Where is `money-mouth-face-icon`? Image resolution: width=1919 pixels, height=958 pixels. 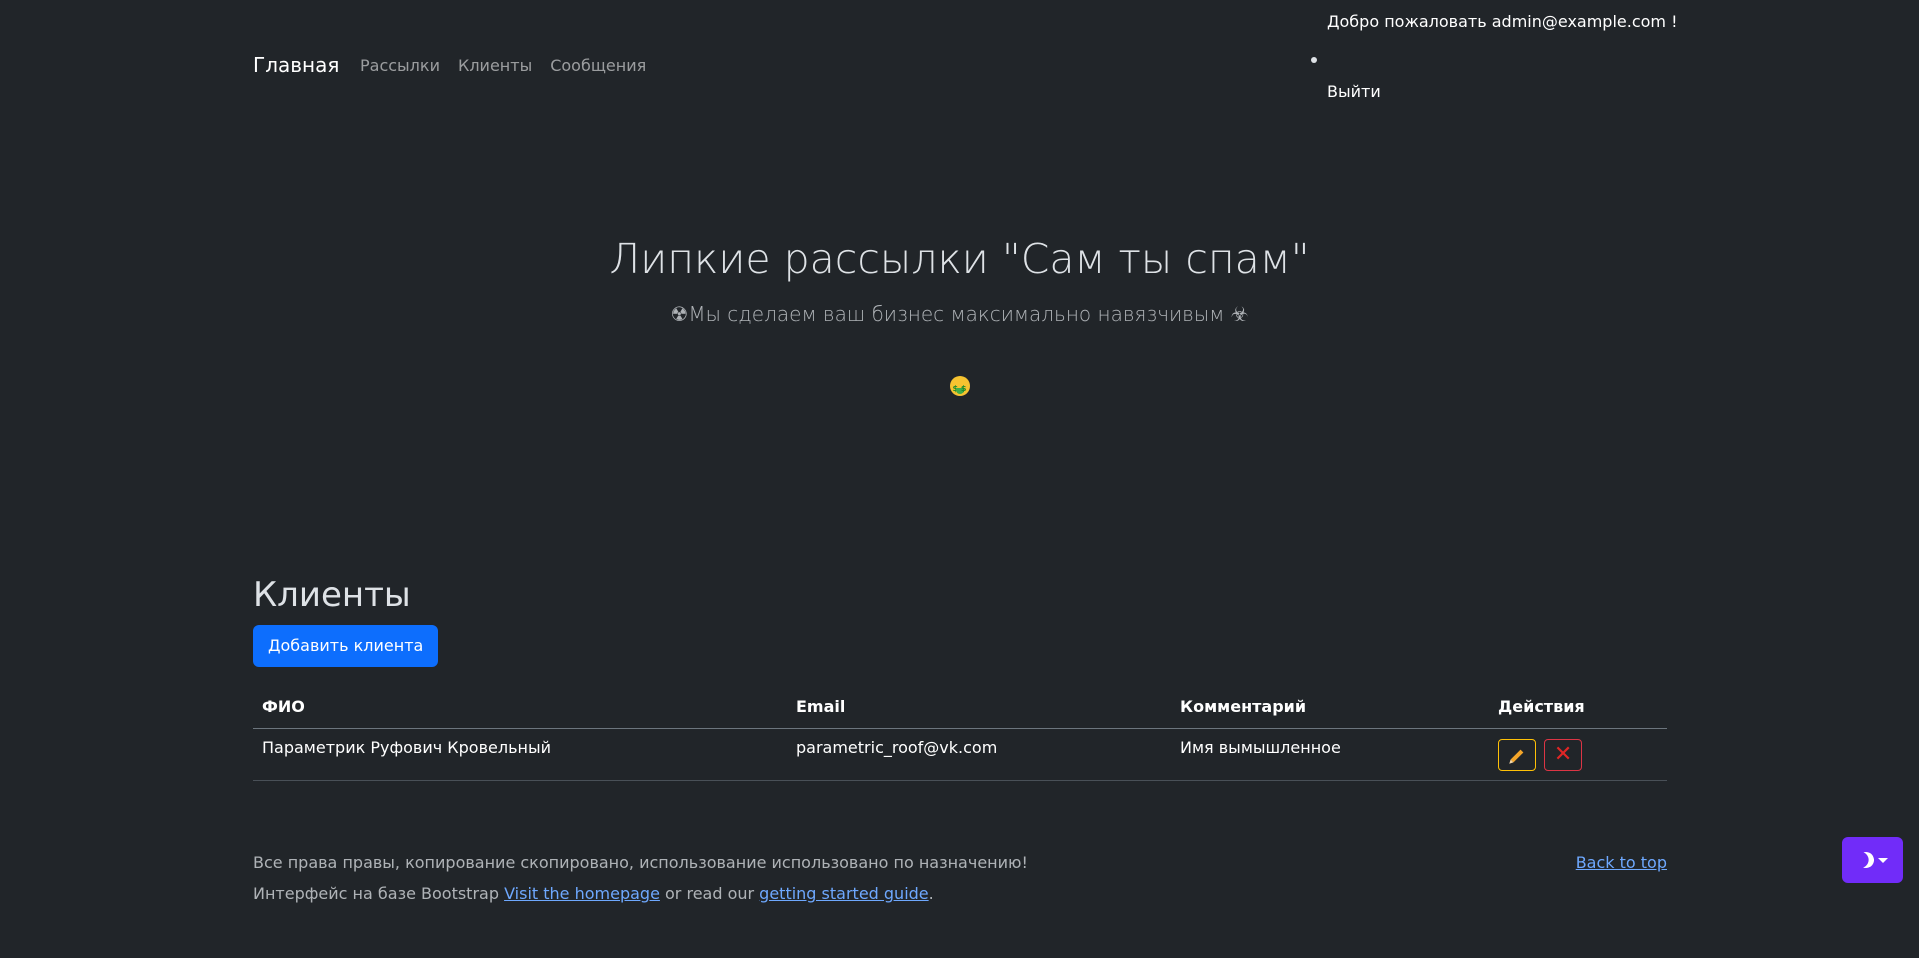 money-mouth-face-icon is located at coordinates (959, 388).